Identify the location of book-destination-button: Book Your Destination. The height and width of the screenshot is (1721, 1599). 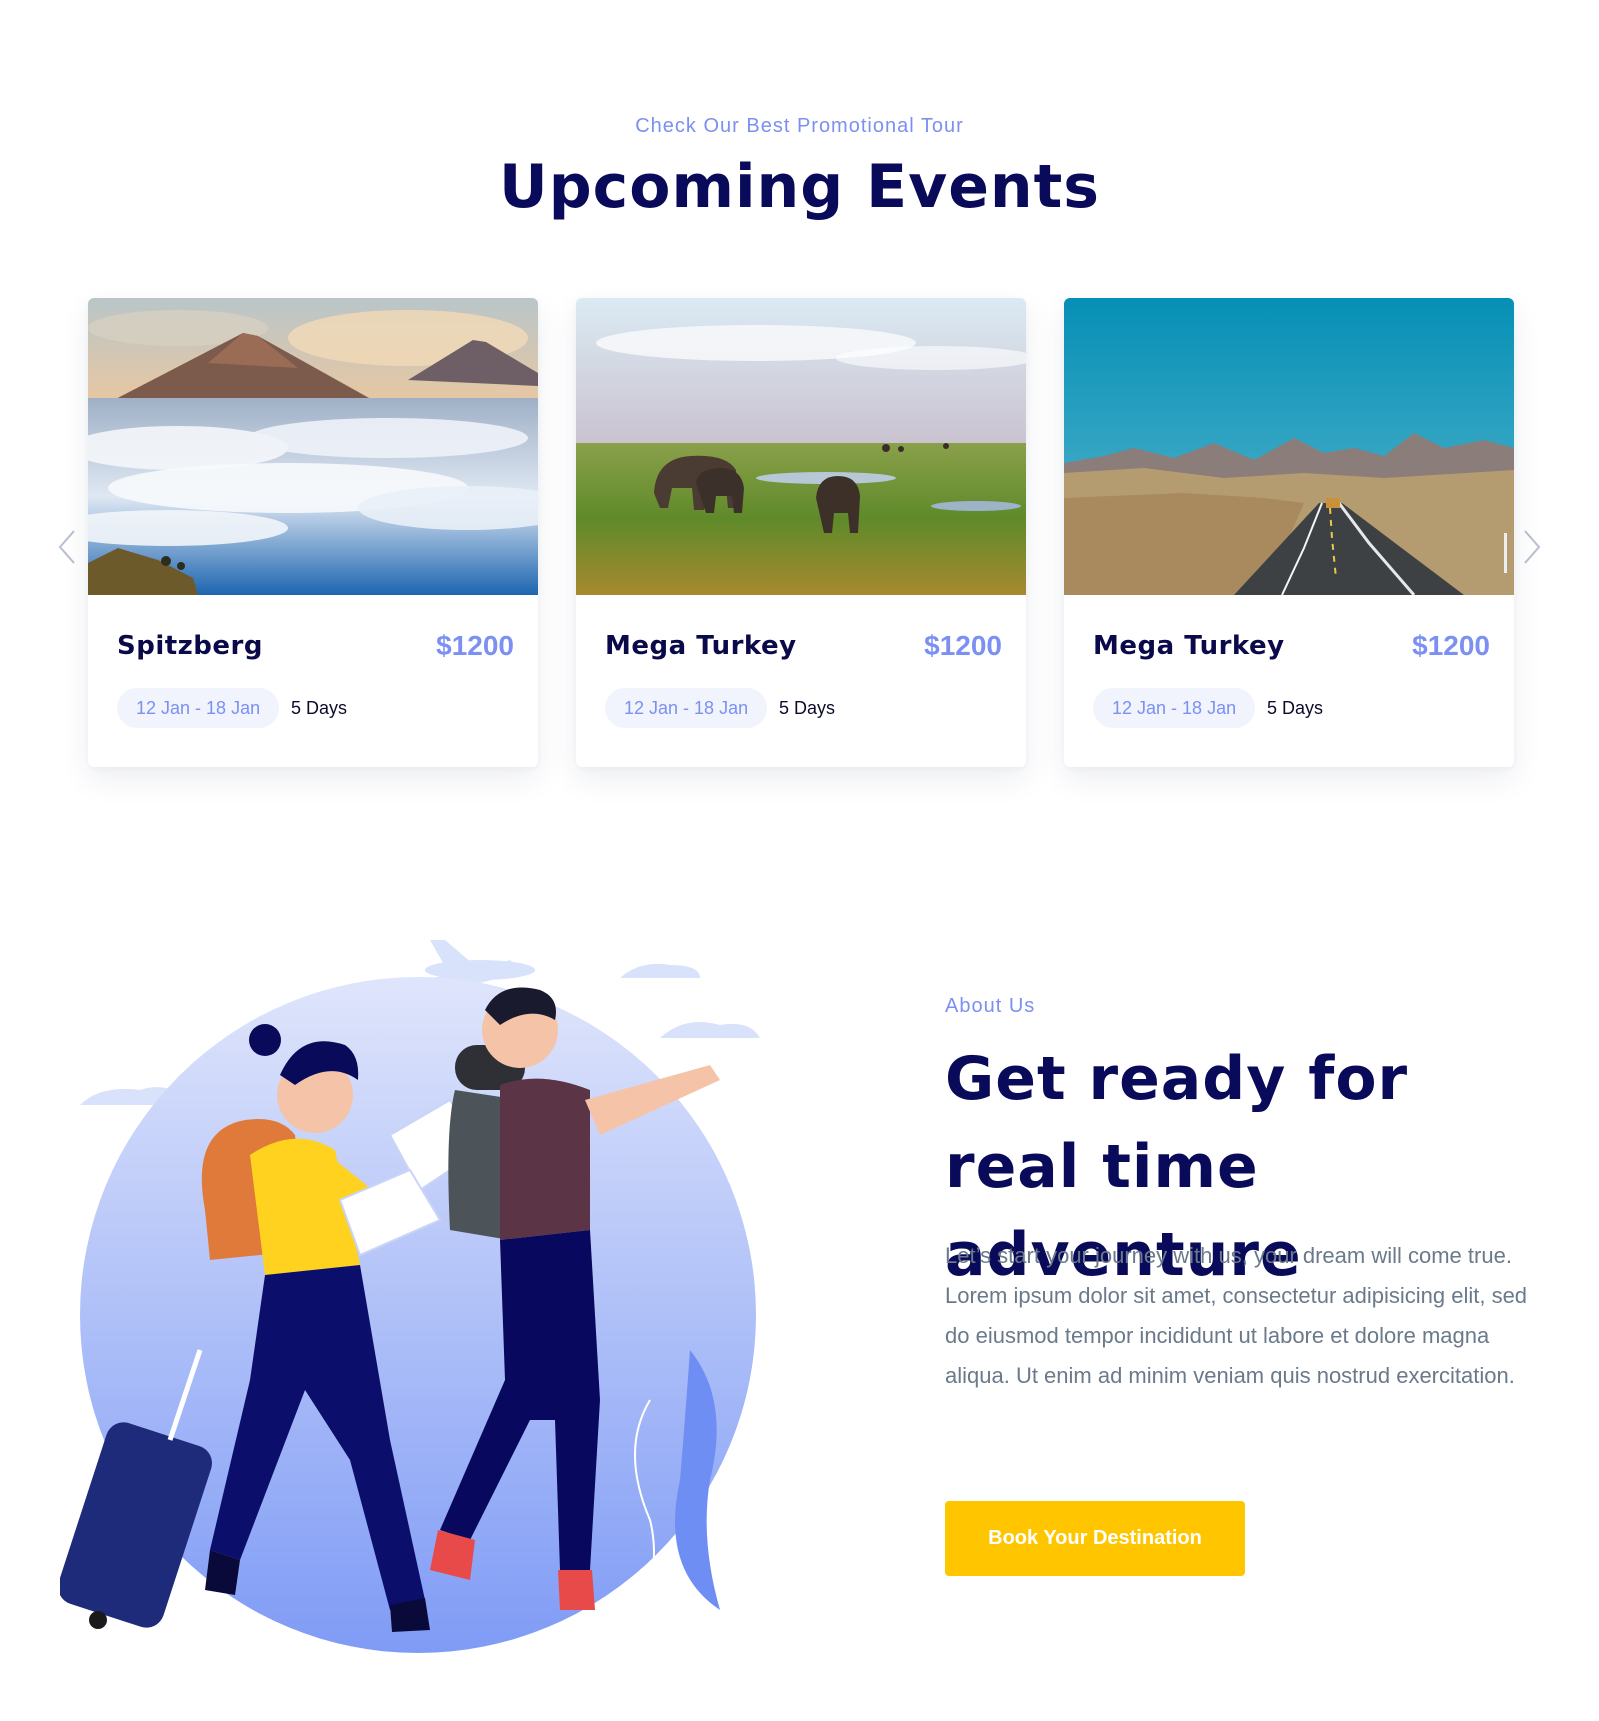
(1095, 1538).